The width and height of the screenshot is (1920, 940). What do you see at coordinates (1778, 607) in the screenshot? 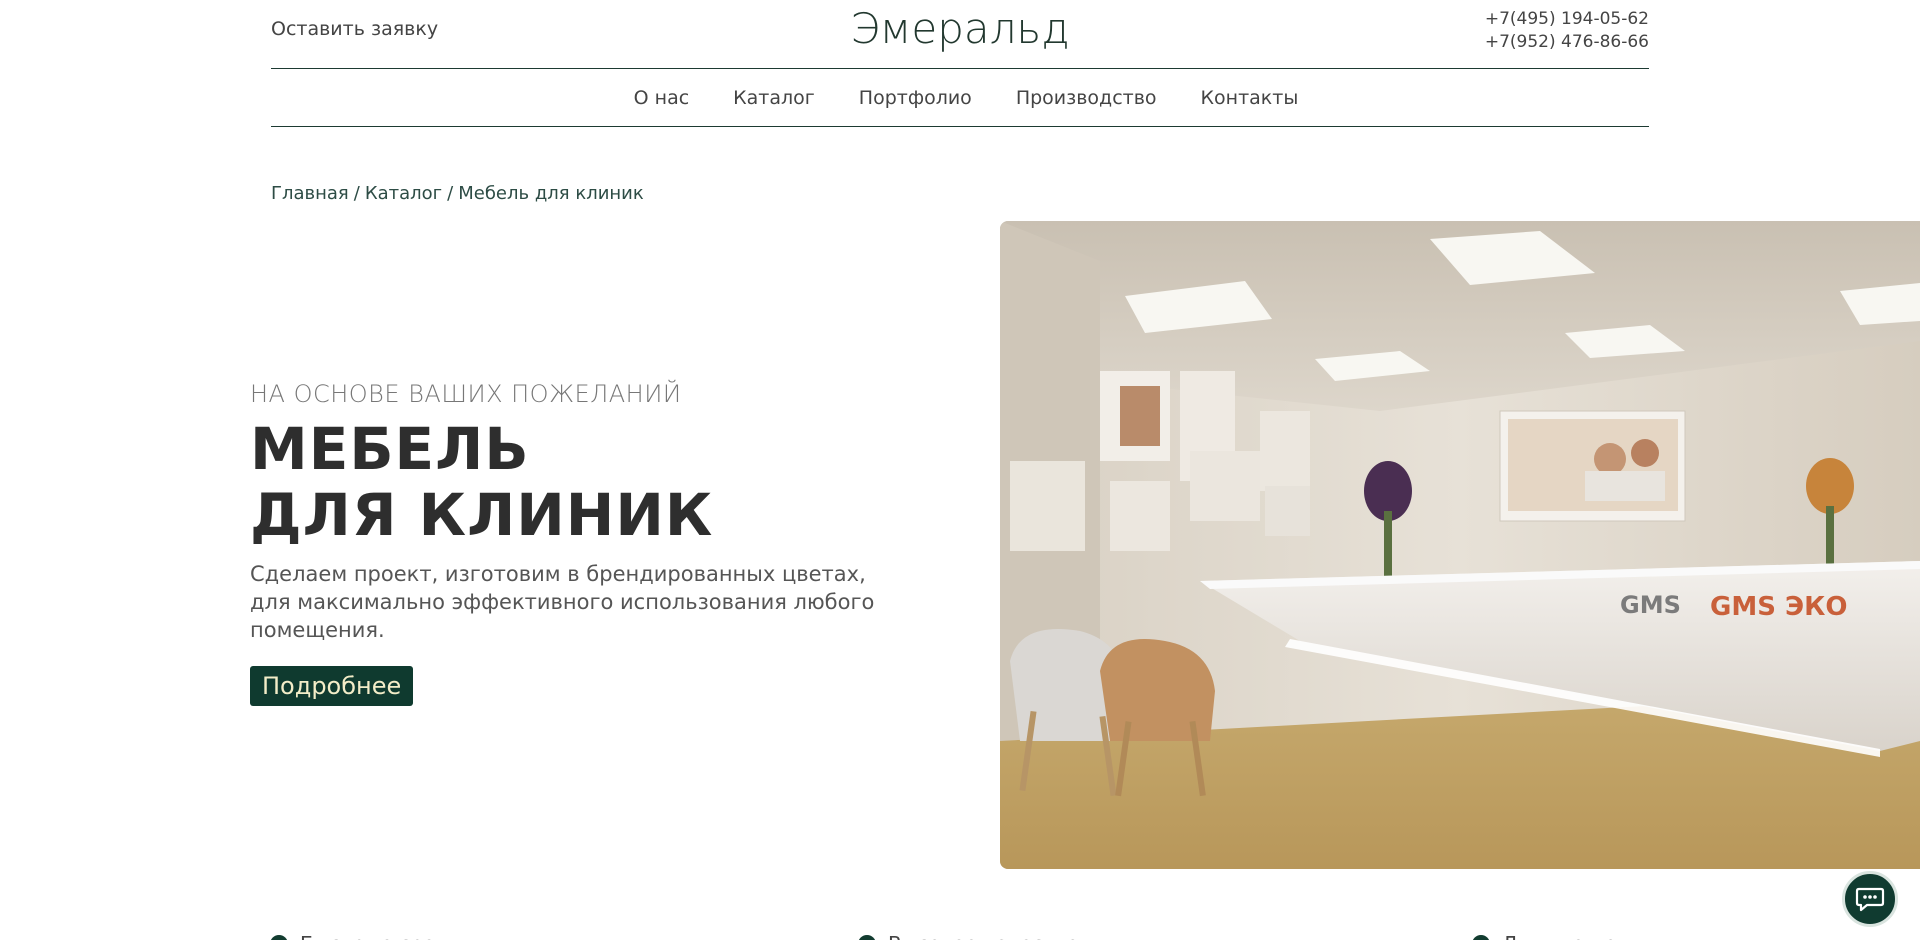
I see `image-logo-gms-eko: GMS ЭКО` at bounding box center [1778, 607].